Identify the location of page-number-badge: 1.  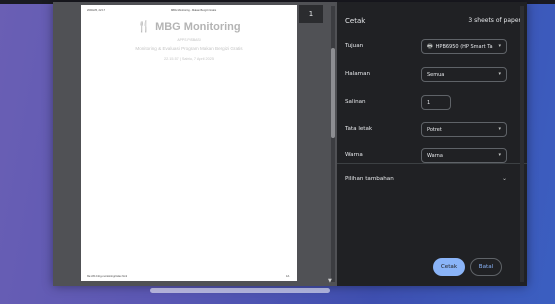
(311, 14).